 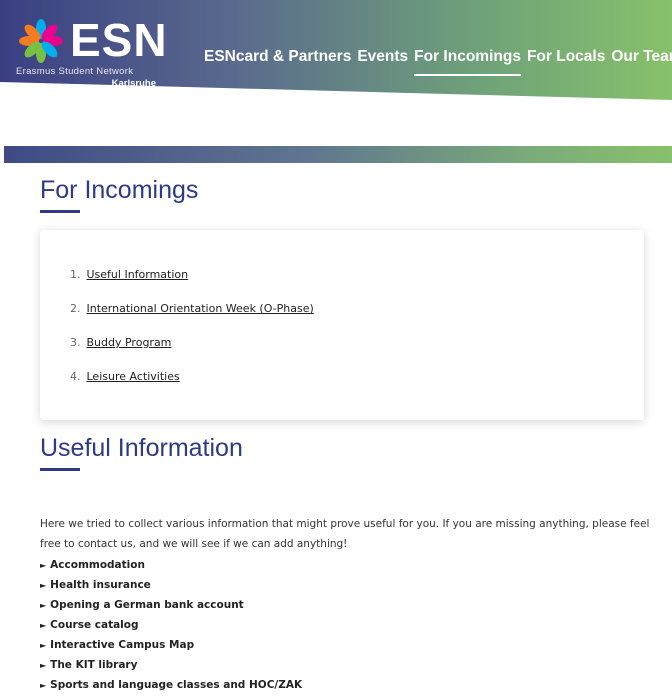 I want to click on accordion-item-label: The KIT library, so click(x=94, y=665).